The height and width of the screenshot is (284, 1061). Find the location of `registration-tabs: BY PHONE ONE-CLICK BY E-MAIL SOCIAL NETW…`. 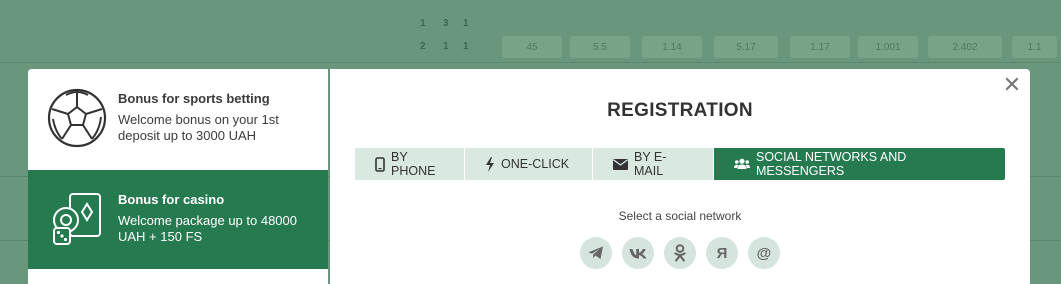

registration-tabs: BY PHONE ONE-CLICK BY E-MAIL SOCIAL NETW… is located at coordinates (680, 164).